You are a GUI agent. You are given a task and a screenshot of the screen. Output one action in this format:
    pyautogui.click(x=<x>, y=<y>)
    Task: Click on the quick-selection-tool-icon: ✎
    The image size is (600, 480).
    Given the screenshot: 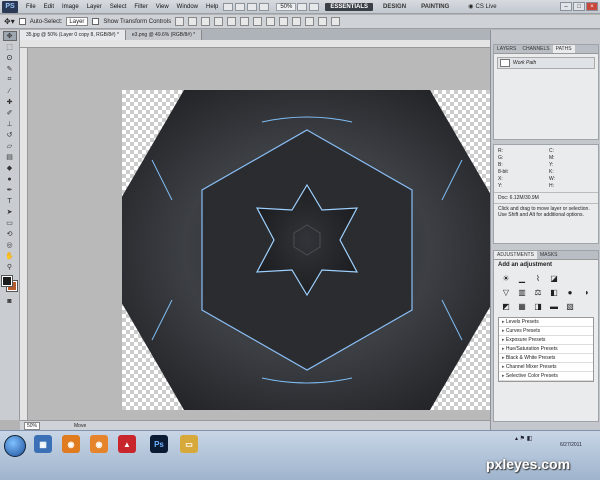 What is the action you would take?
    pyautogui.click(x=10, y=69)
    